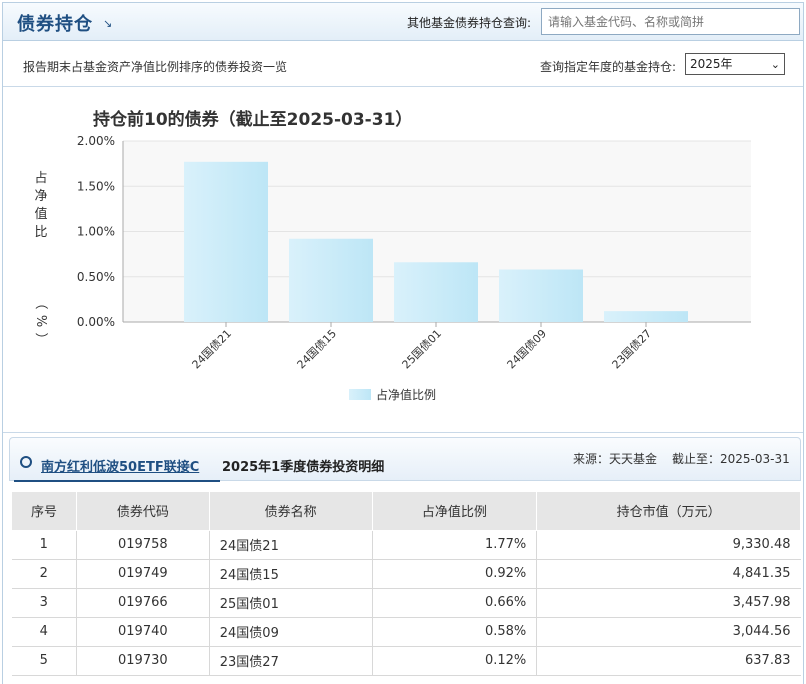 This screenshot has width=806, height=684. Describe the element at coordinates (40, 232) in the screenshot. I see `y-axis-label-char: 比` at that location.